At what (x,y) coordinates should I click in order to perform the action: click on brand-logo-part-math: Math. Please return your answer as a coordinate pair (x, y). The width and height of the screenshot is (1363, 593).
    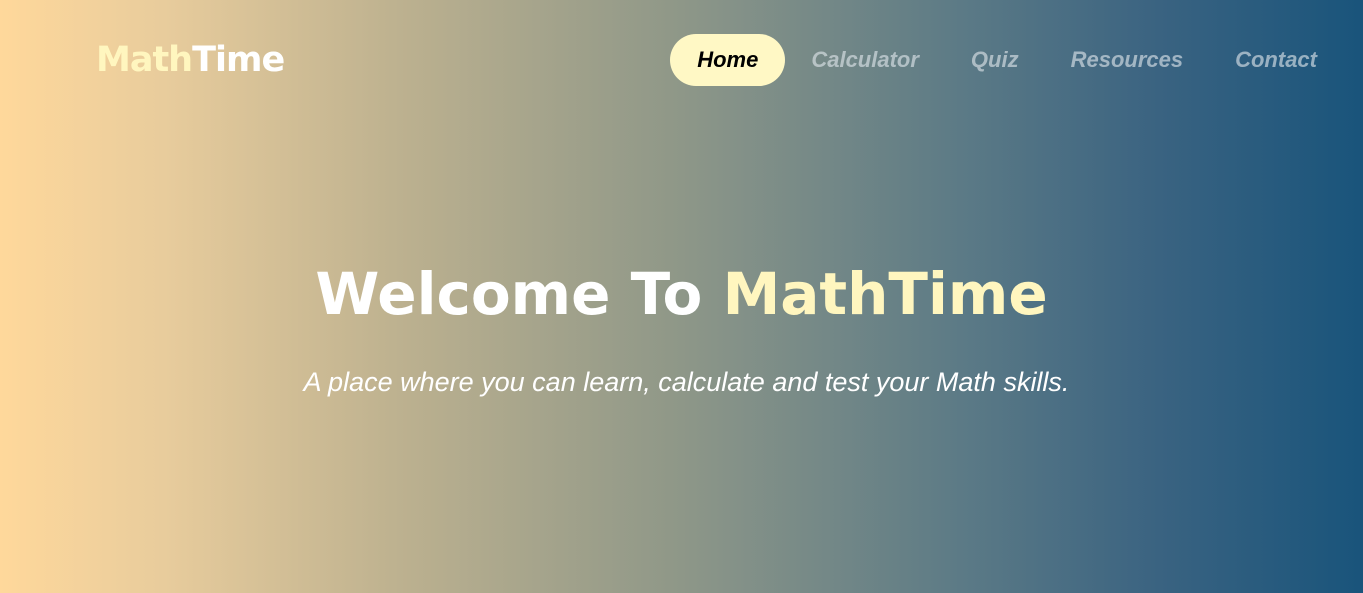
    Looking at the image, I should click on (144, 60).